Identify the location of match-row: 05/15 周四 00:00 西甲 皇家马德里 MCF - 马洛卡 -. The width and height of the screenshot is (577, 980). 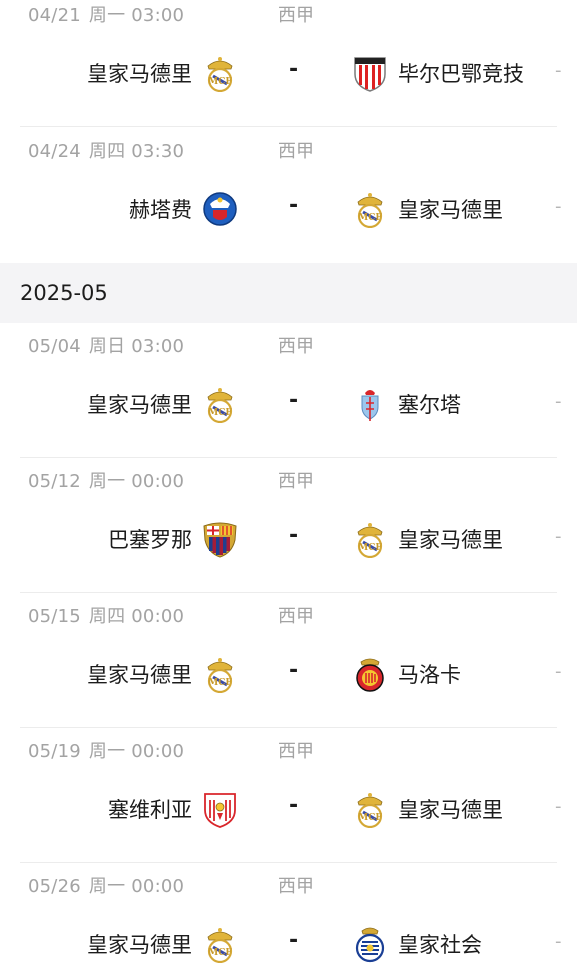
(288, 660).